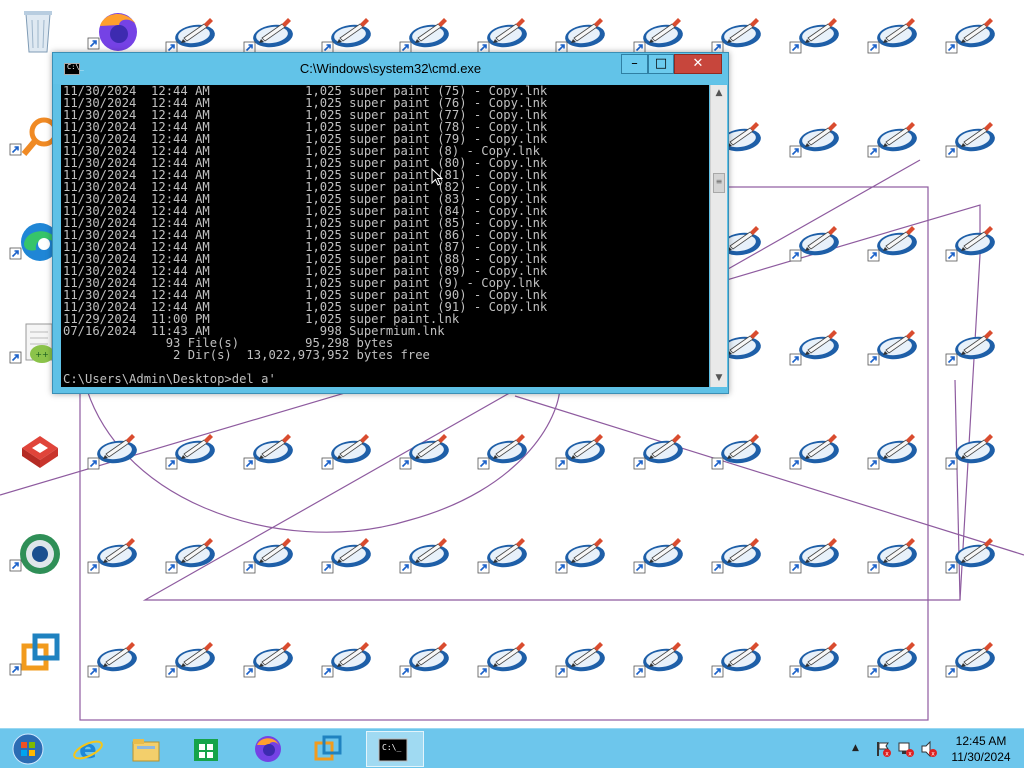 The image size is (1024, 768). Describe the element at coordinates (146, 749) in the screenshot. I see `taskbar-explorer-button` at that location.